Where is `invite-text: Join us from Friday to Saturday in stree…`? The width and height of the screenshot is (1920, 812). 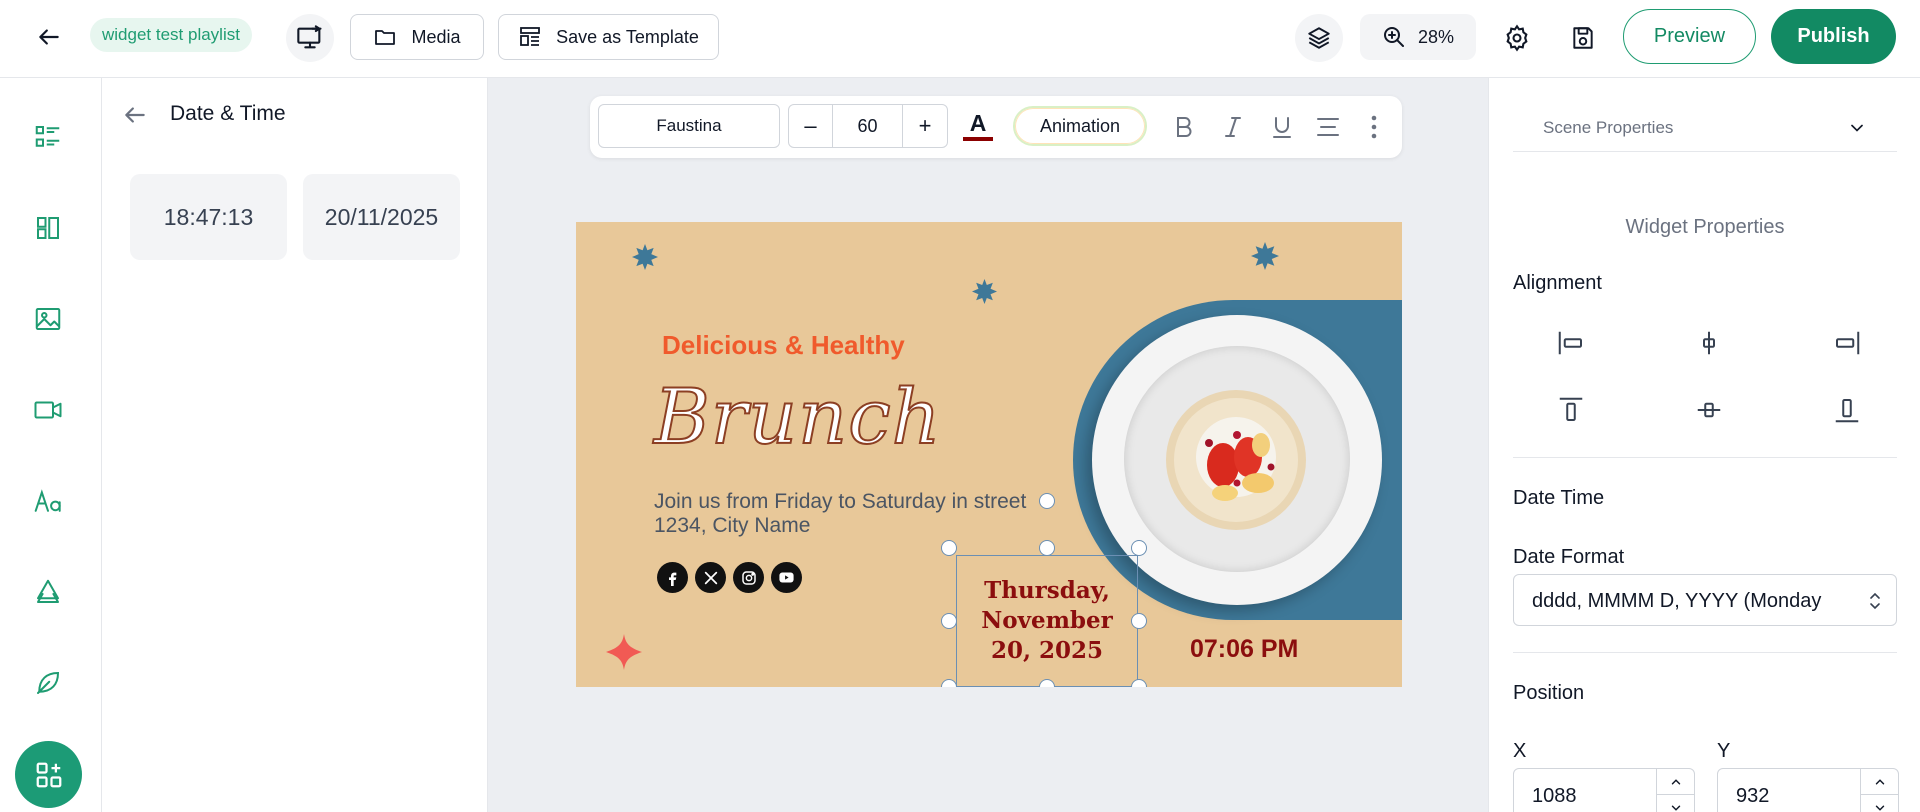
invite-text: Join us from Friday to Saturday in stree… is located at coordinates (864, 514).